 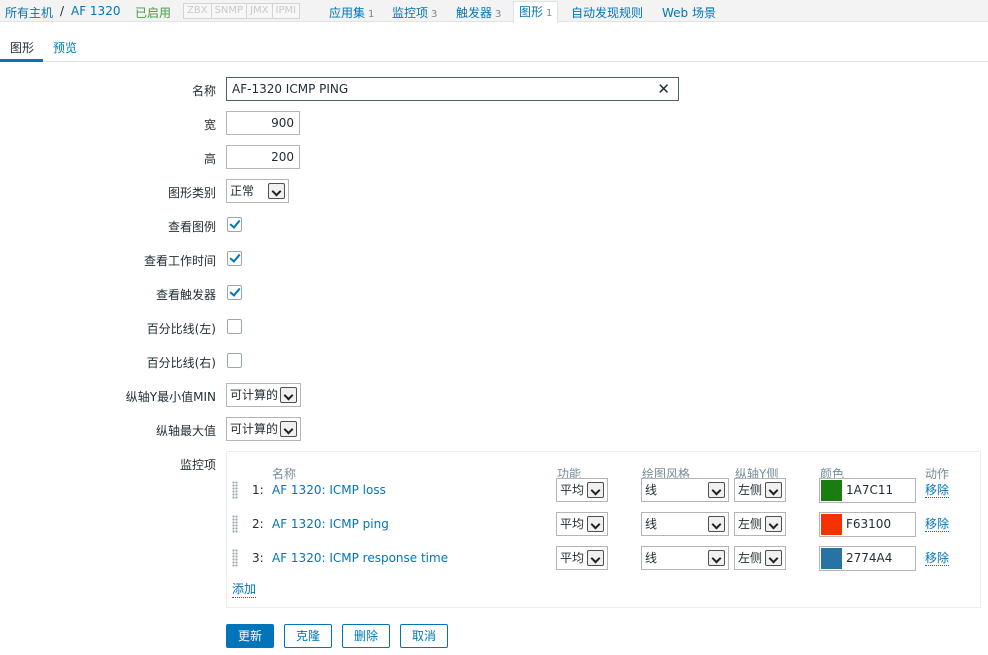 I want to click on availability-indicators: ZBX SNMP JMX IPMI, so click(x=242, y=11).